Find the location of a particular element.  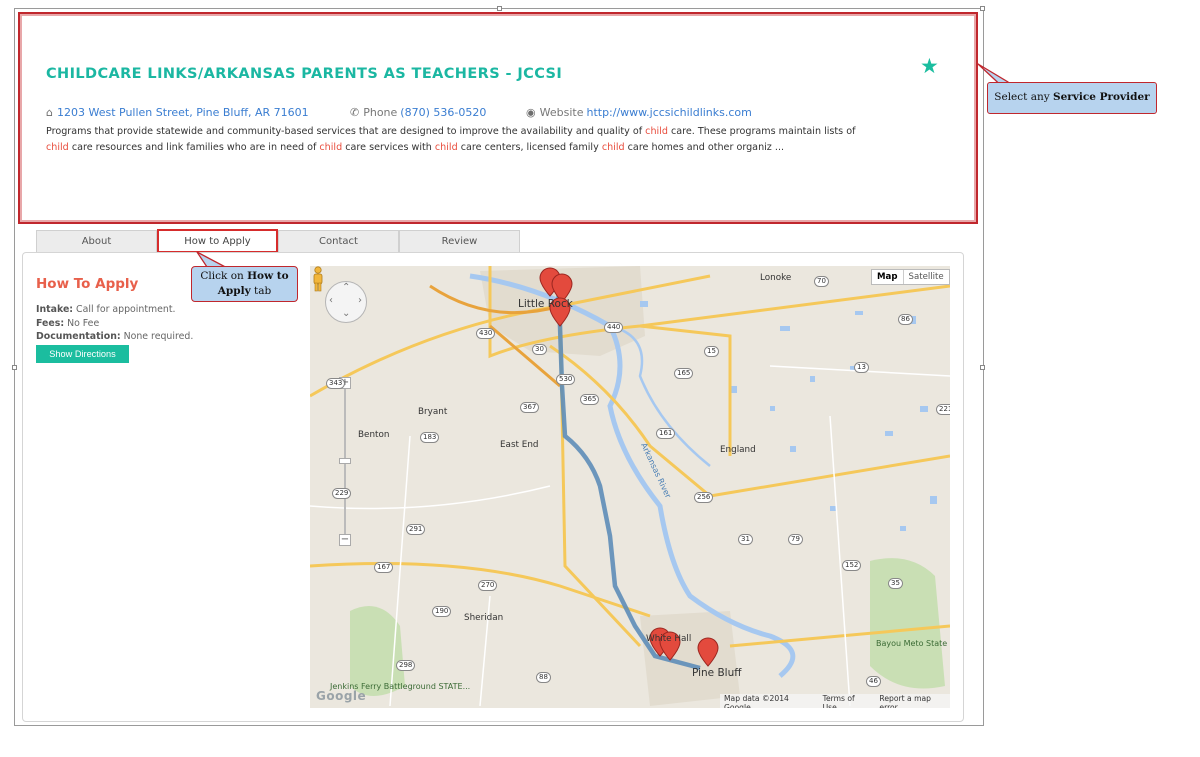

apply-heading: How To Apply is located at coordinates (87, 284).